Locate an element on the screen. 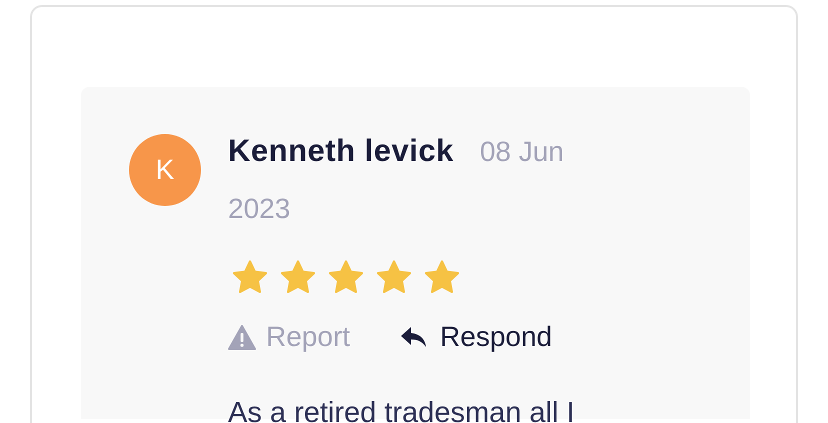 This screenshot has height=423, width=828. reply-icon is located at coordinates (414, 337).